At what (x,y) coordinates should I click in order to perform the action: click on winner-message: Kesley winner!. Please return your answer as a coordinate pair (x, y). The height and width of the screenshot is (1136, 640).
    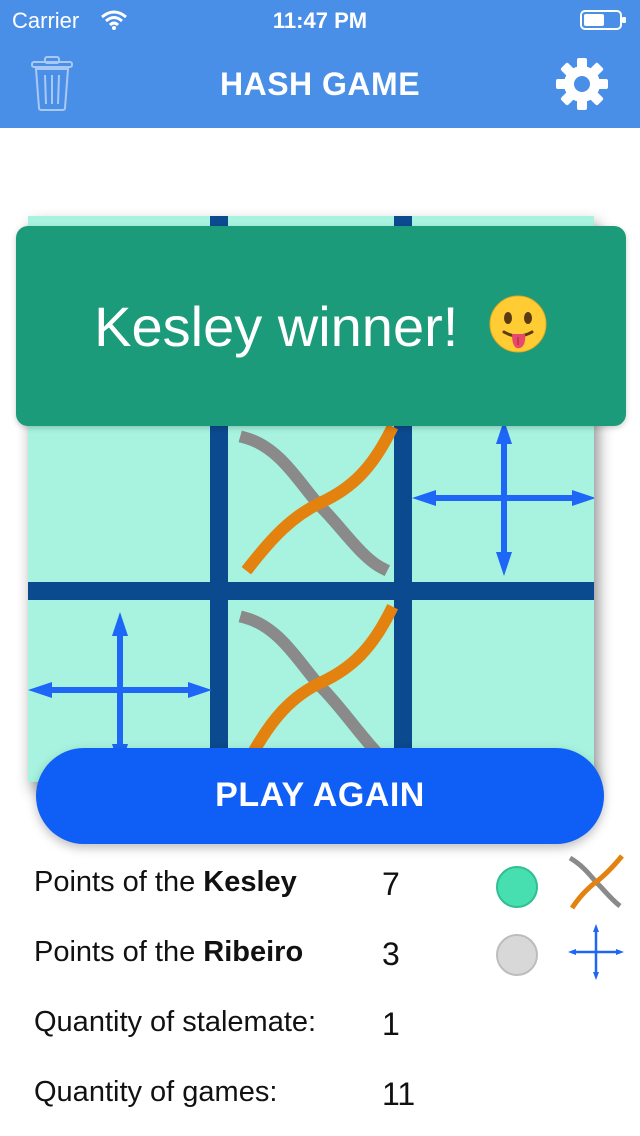
    Looking at the image, I should click on (321, 326).